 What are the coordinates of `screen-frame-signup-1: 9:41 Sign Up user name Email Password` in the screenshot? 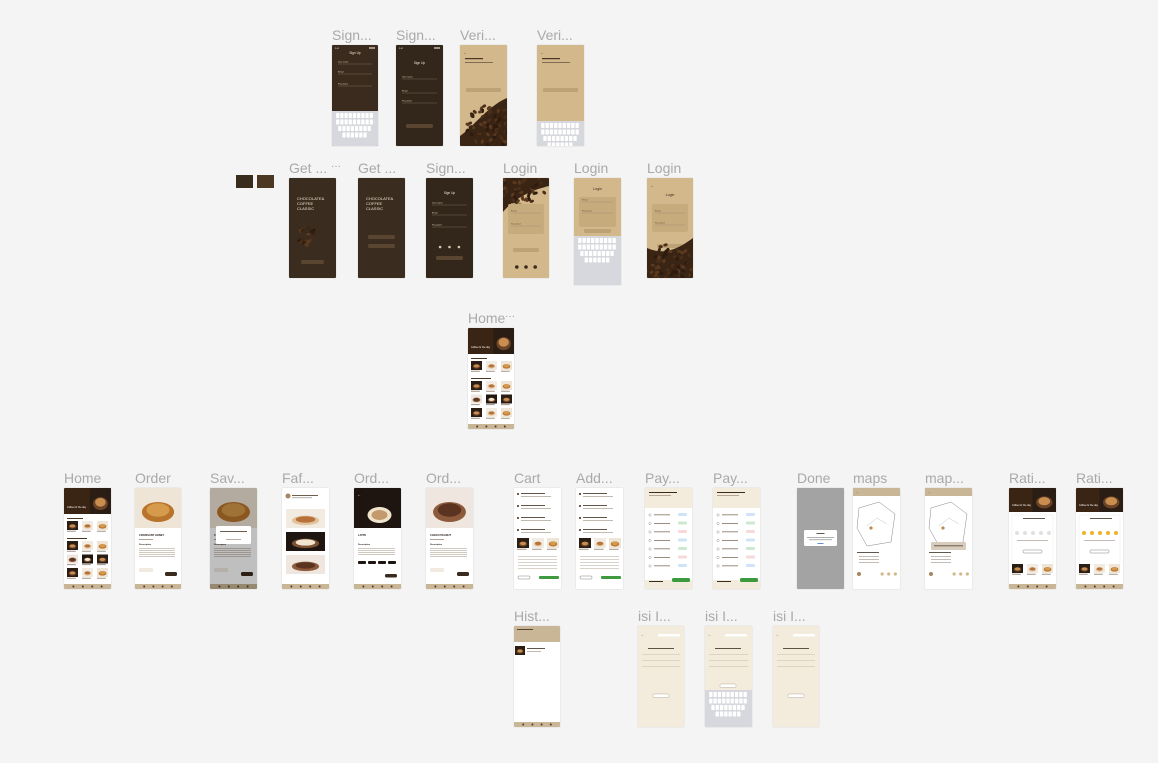 It's located at (355, 95).